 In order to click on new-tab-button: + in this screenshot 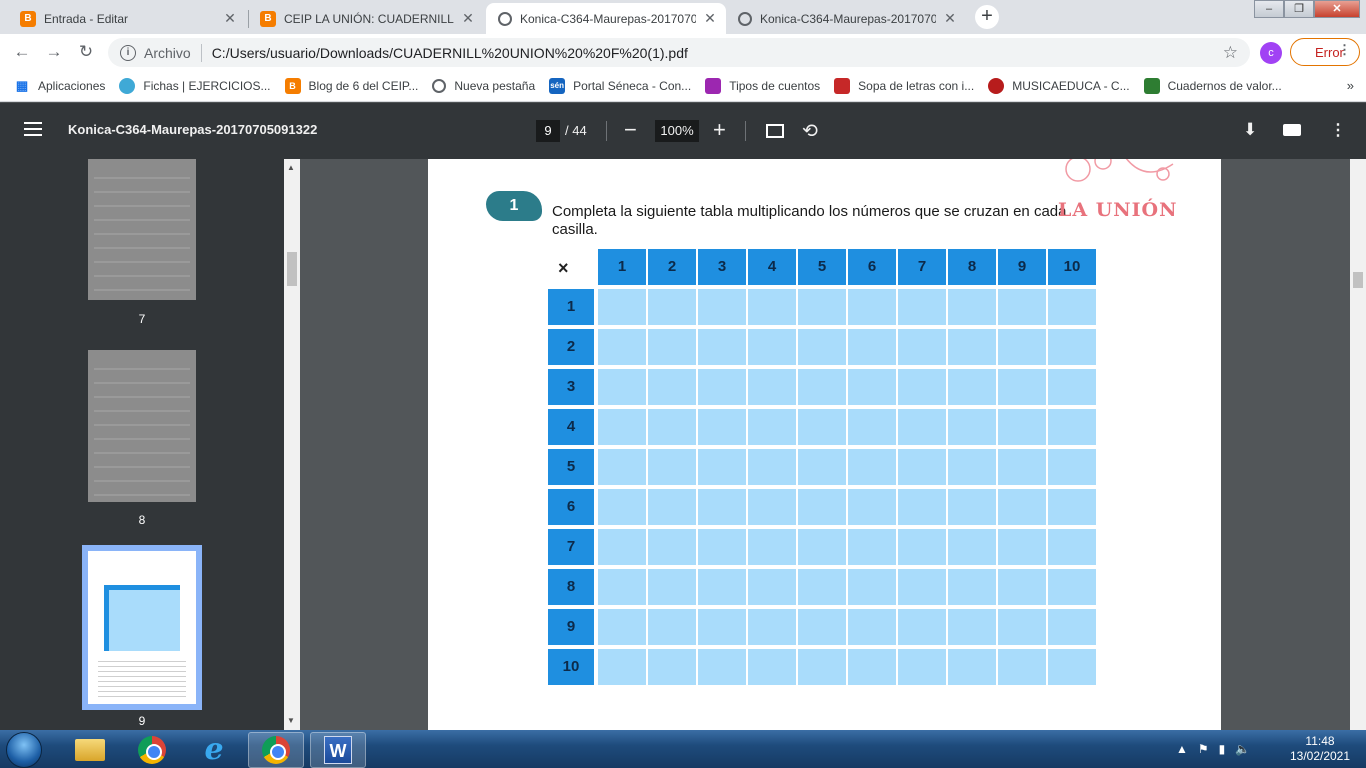, I will do `click(987, 17)`.